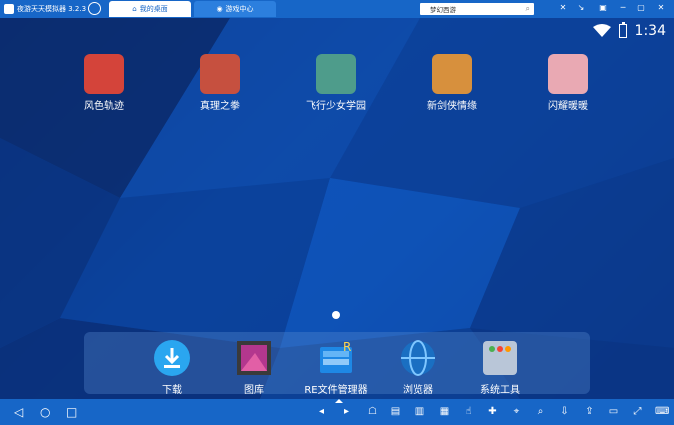 This screenshot has width=674, height=425. Describe the element at coordinates (337, 412) in the screenshot. I see `bottom-toolbar: ◁ ○ □ ◂ ▸ ☖ ▤ ▥ ▦ ☝ ✚ ⌖ ⌕ ⇩ ⇪ ▭ ⤢ ⌨` at that location.